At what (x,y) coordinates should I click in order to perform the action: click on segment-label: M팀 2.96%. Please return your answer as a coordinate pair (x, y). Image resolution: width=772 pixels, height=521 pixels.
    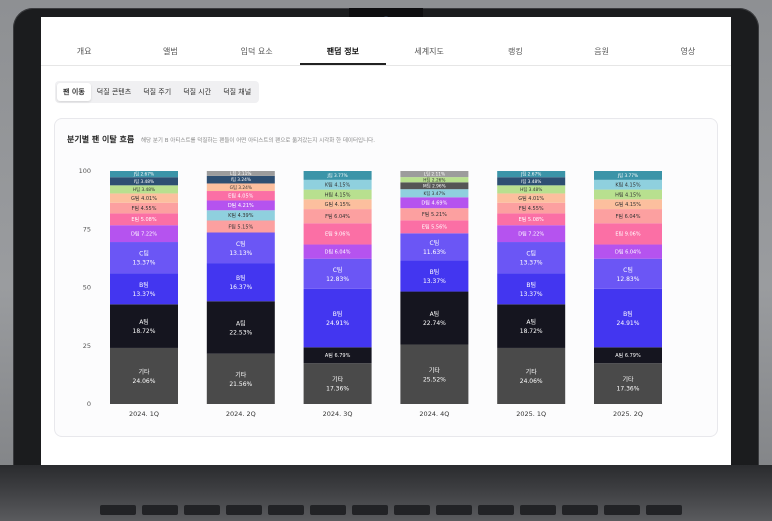
    Looking at the image, I should click on (434, 185).